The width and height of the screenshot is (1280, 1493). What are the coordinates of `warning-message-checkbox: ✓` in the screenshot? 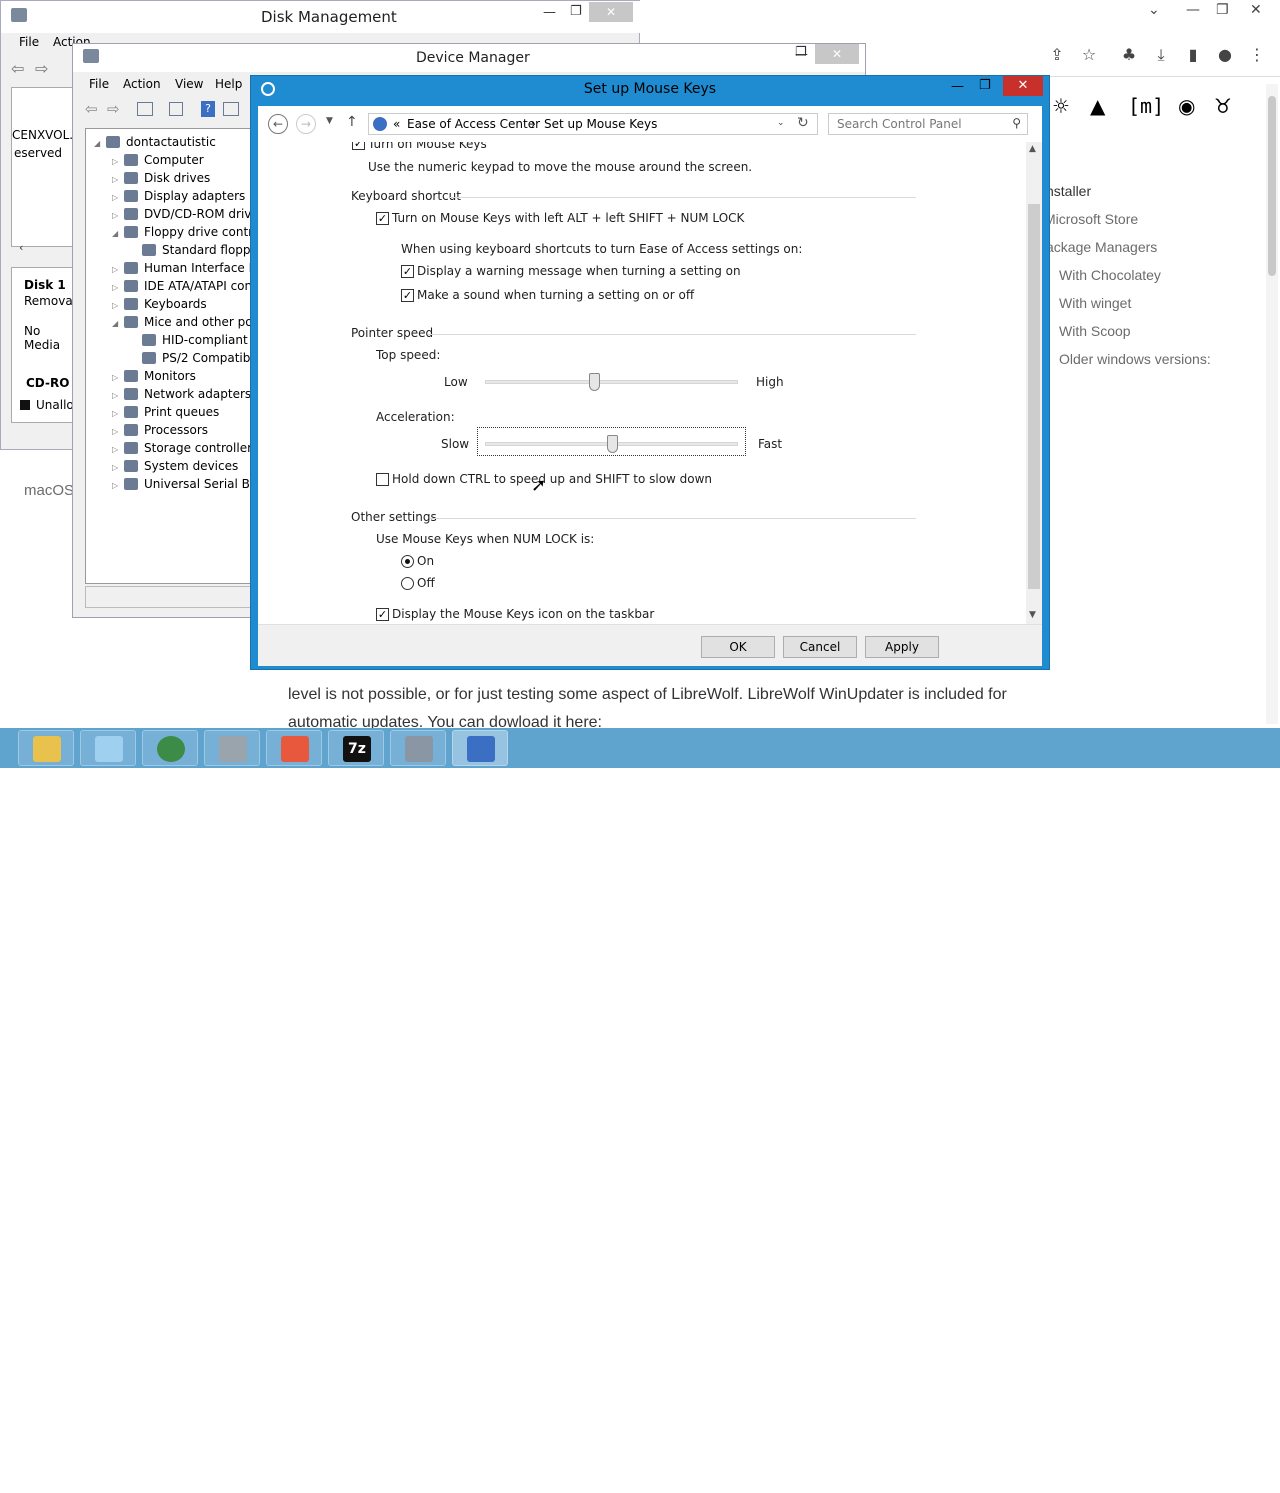 It's located at (407, 271).